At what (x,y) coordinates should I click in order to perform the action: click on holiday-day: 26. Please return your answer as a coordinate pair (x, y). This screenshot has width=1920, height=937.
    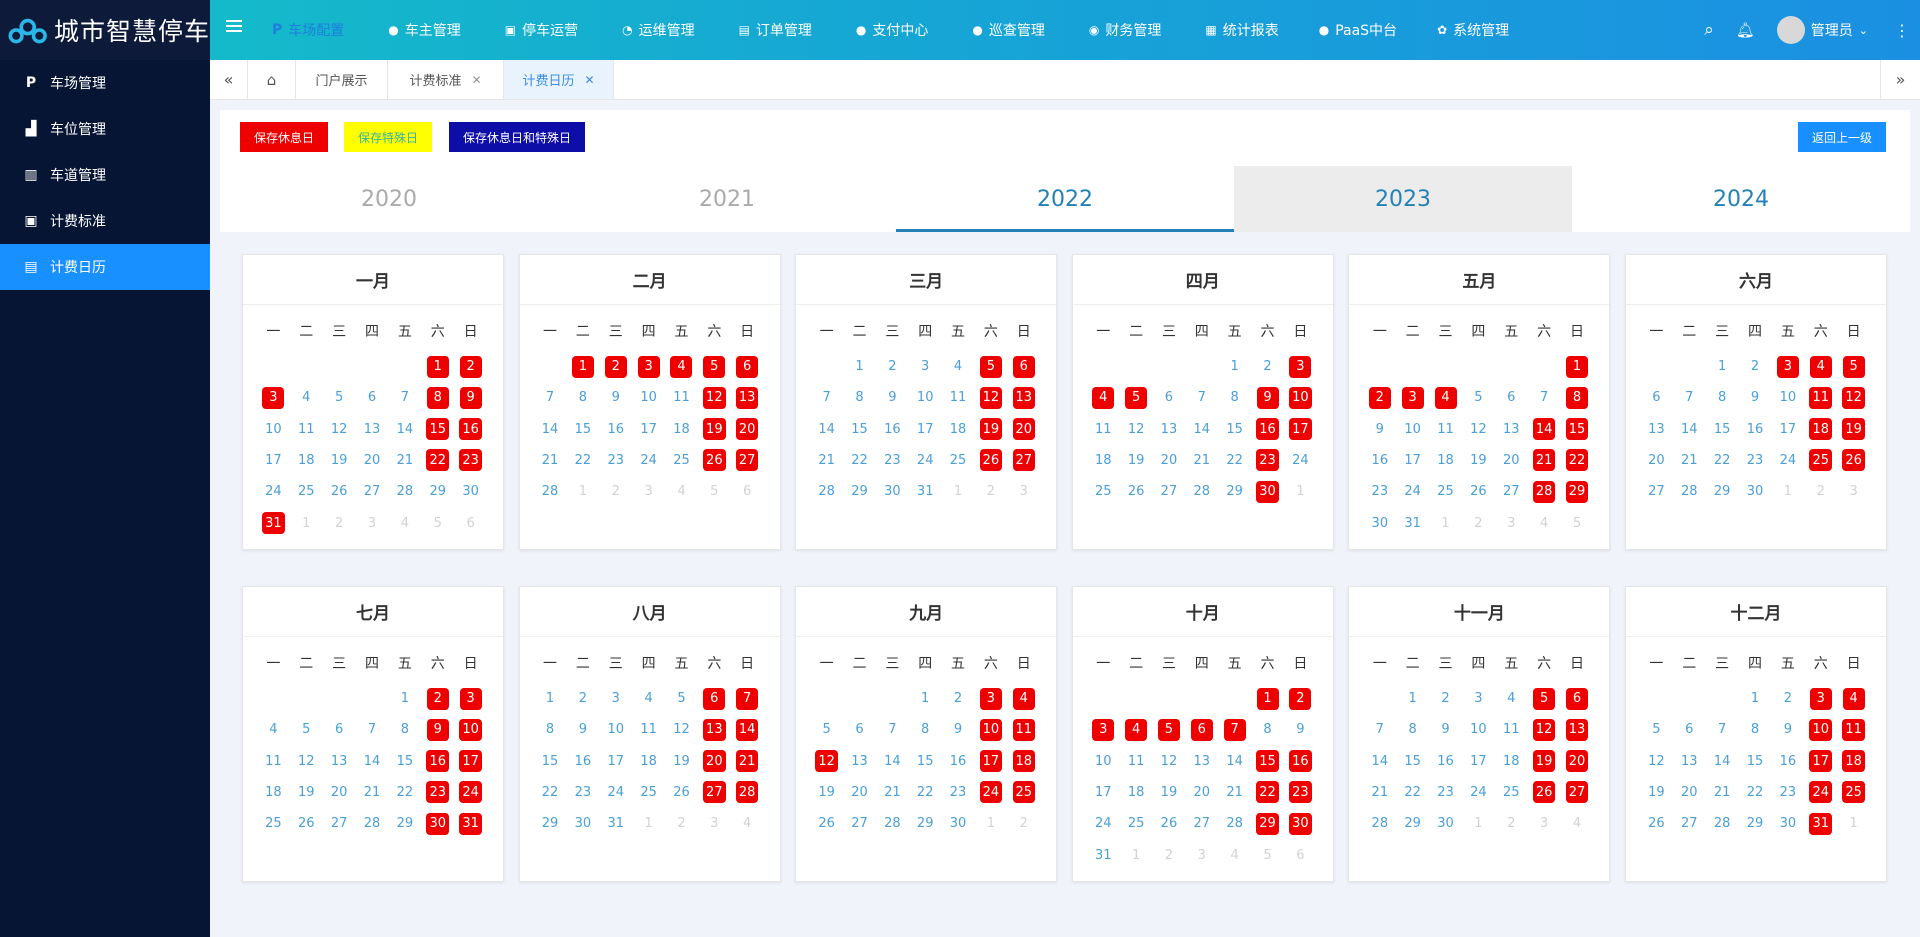
    Looking at the image, I should click on (714, 460).